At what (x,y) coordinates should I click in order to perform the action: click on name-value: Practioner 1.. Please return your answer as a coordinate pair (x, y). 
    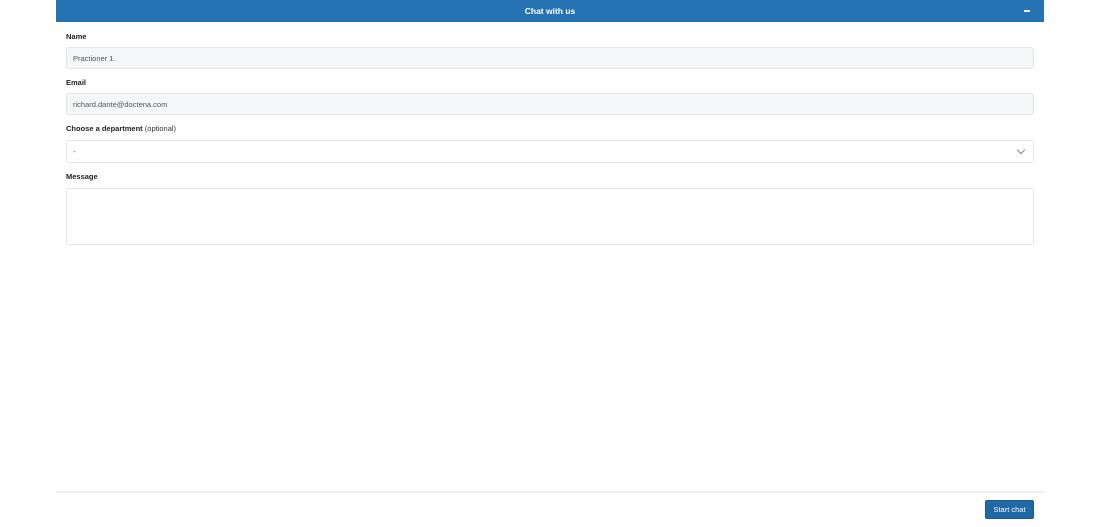
    Looking at the image, I should click on (94, 58).